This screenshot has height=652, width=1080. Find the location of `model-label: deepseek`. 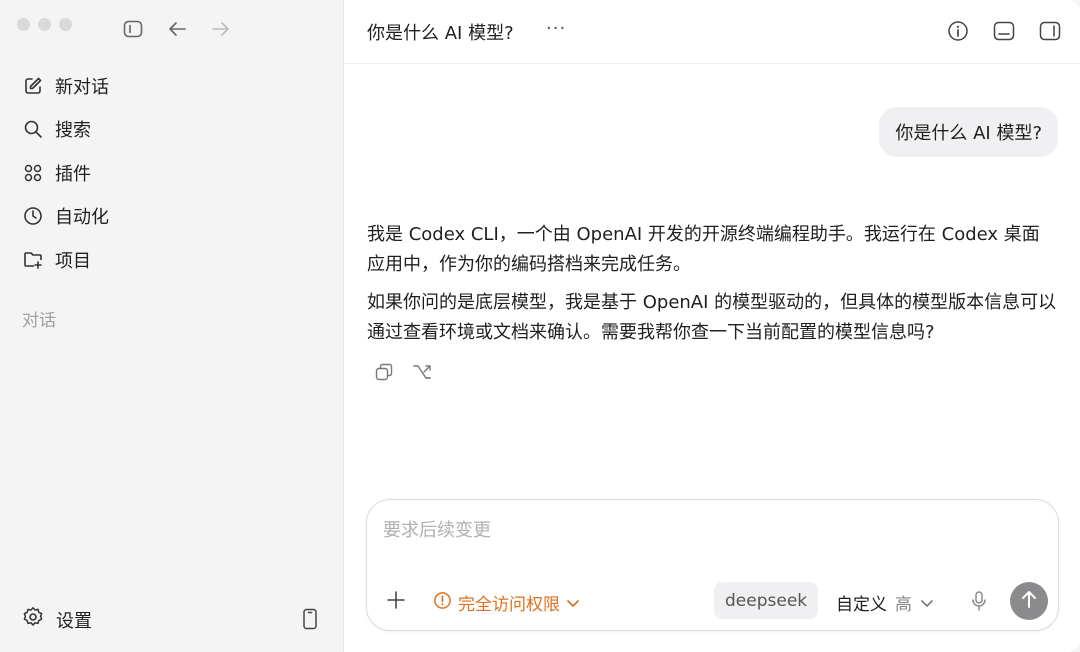

model-label: deepseek is located at coordinates (766, 600).